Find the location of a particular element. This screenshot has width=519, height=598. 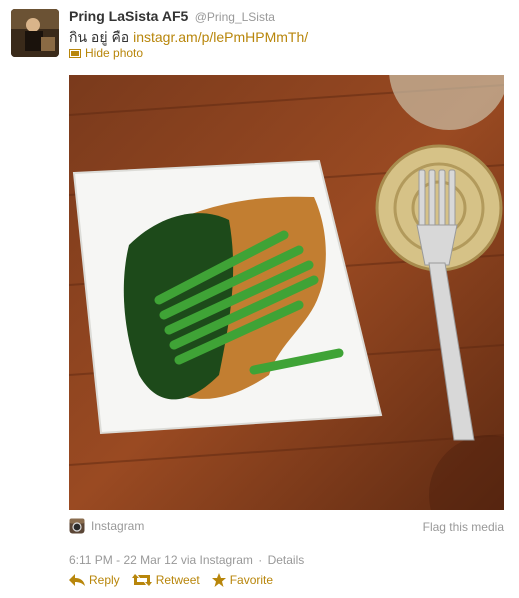

tweet-link: instagr.am/p/lePmHPMmTh/ is located at coordinates (220, 37).